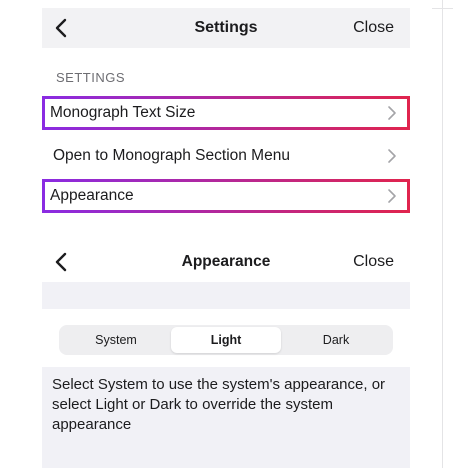 This screenshot has height=468, width=453. I want to click on segment-light: Light, so click(226, 340).